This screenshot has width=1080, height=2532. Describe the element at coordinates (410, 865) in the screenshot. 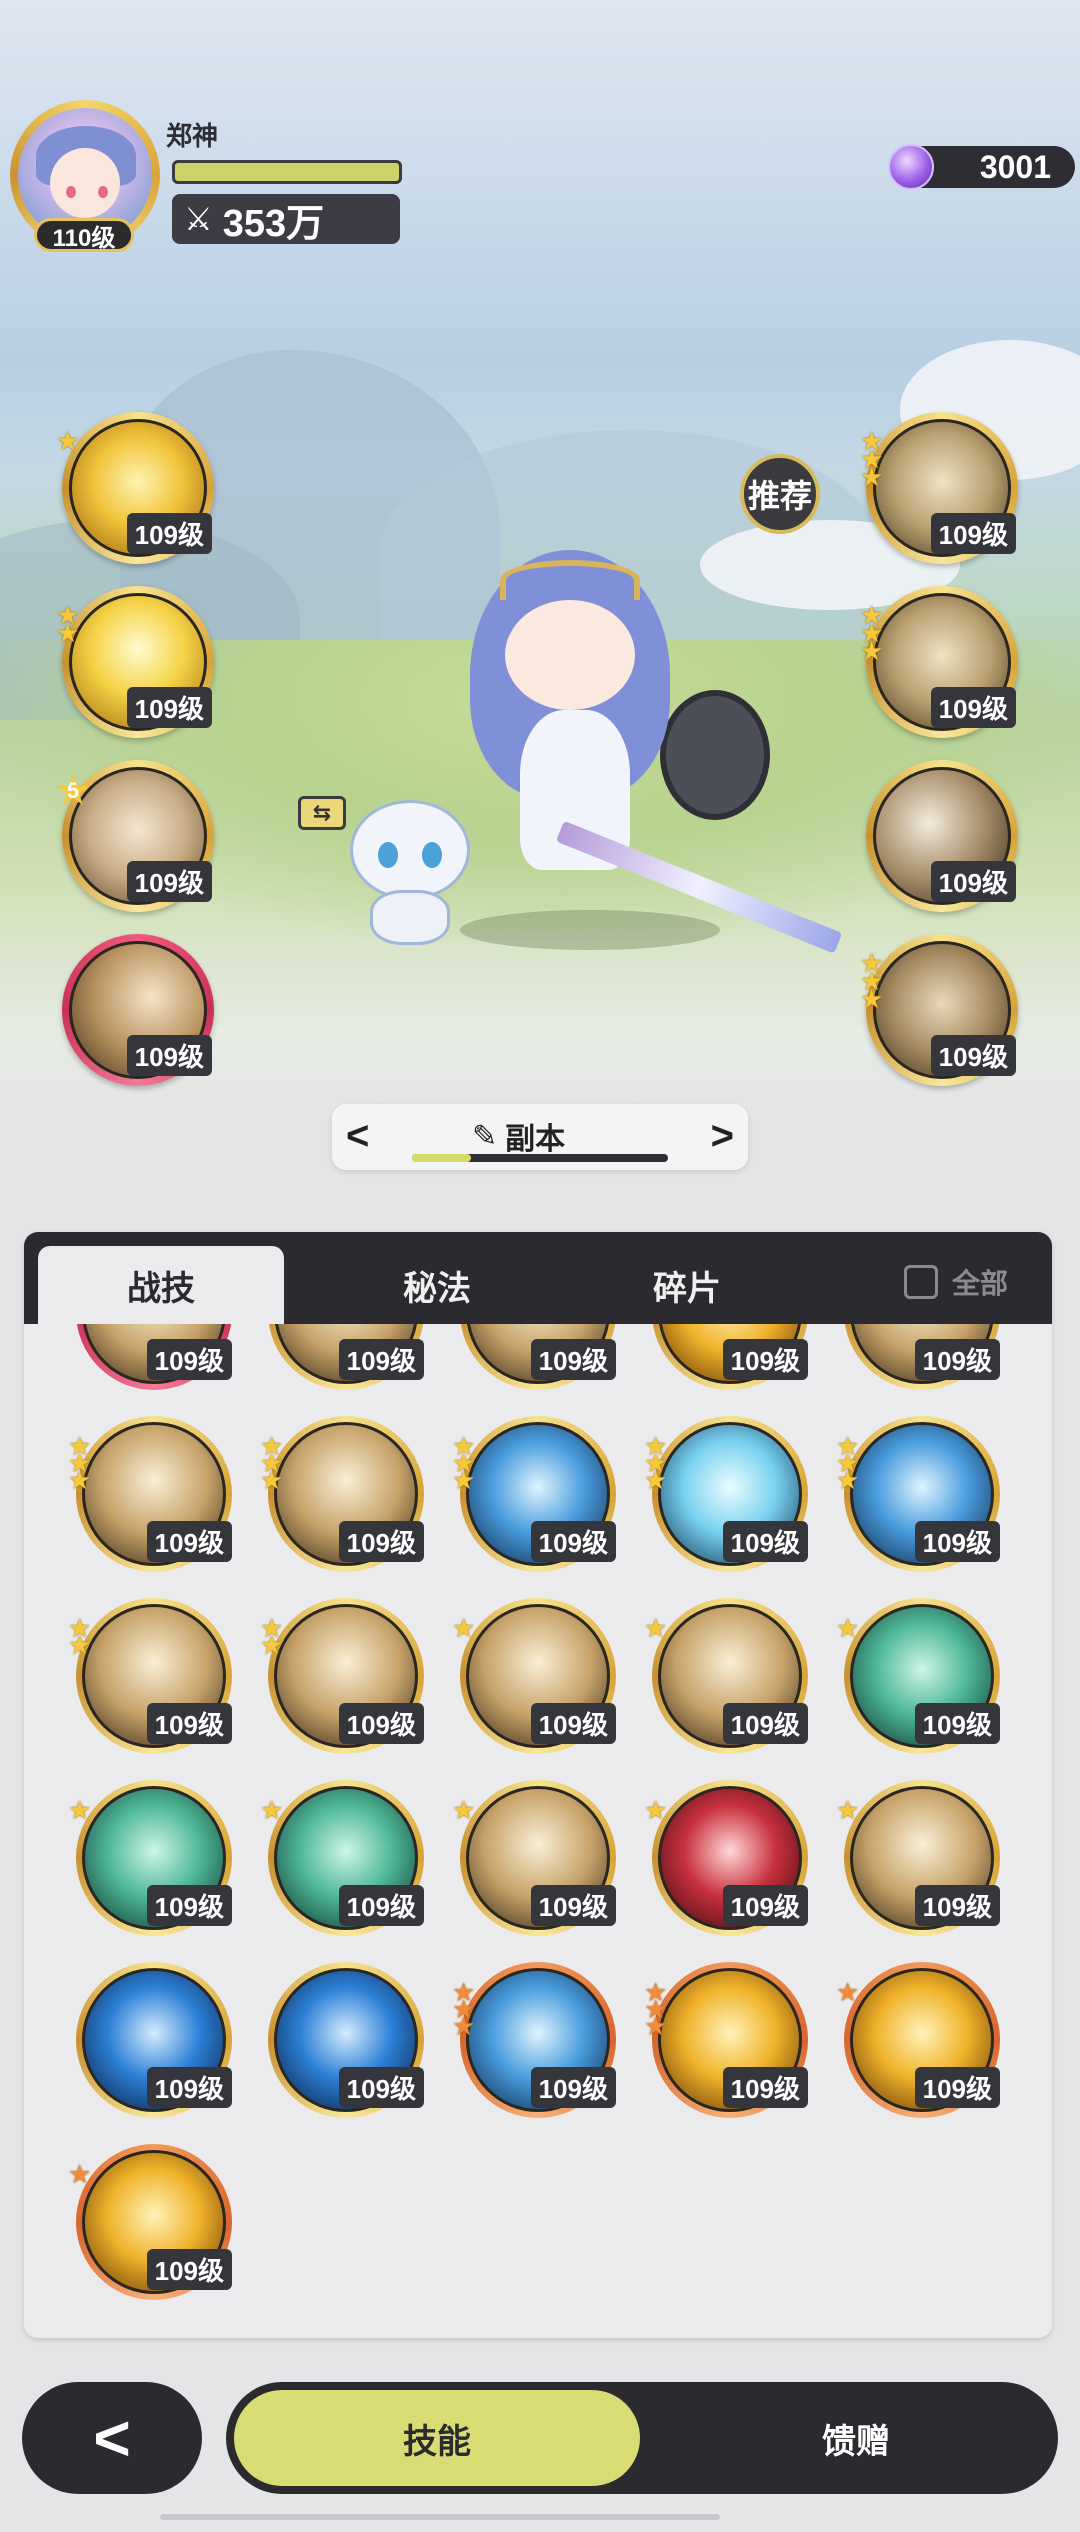

I see `pet-companion` at that location.